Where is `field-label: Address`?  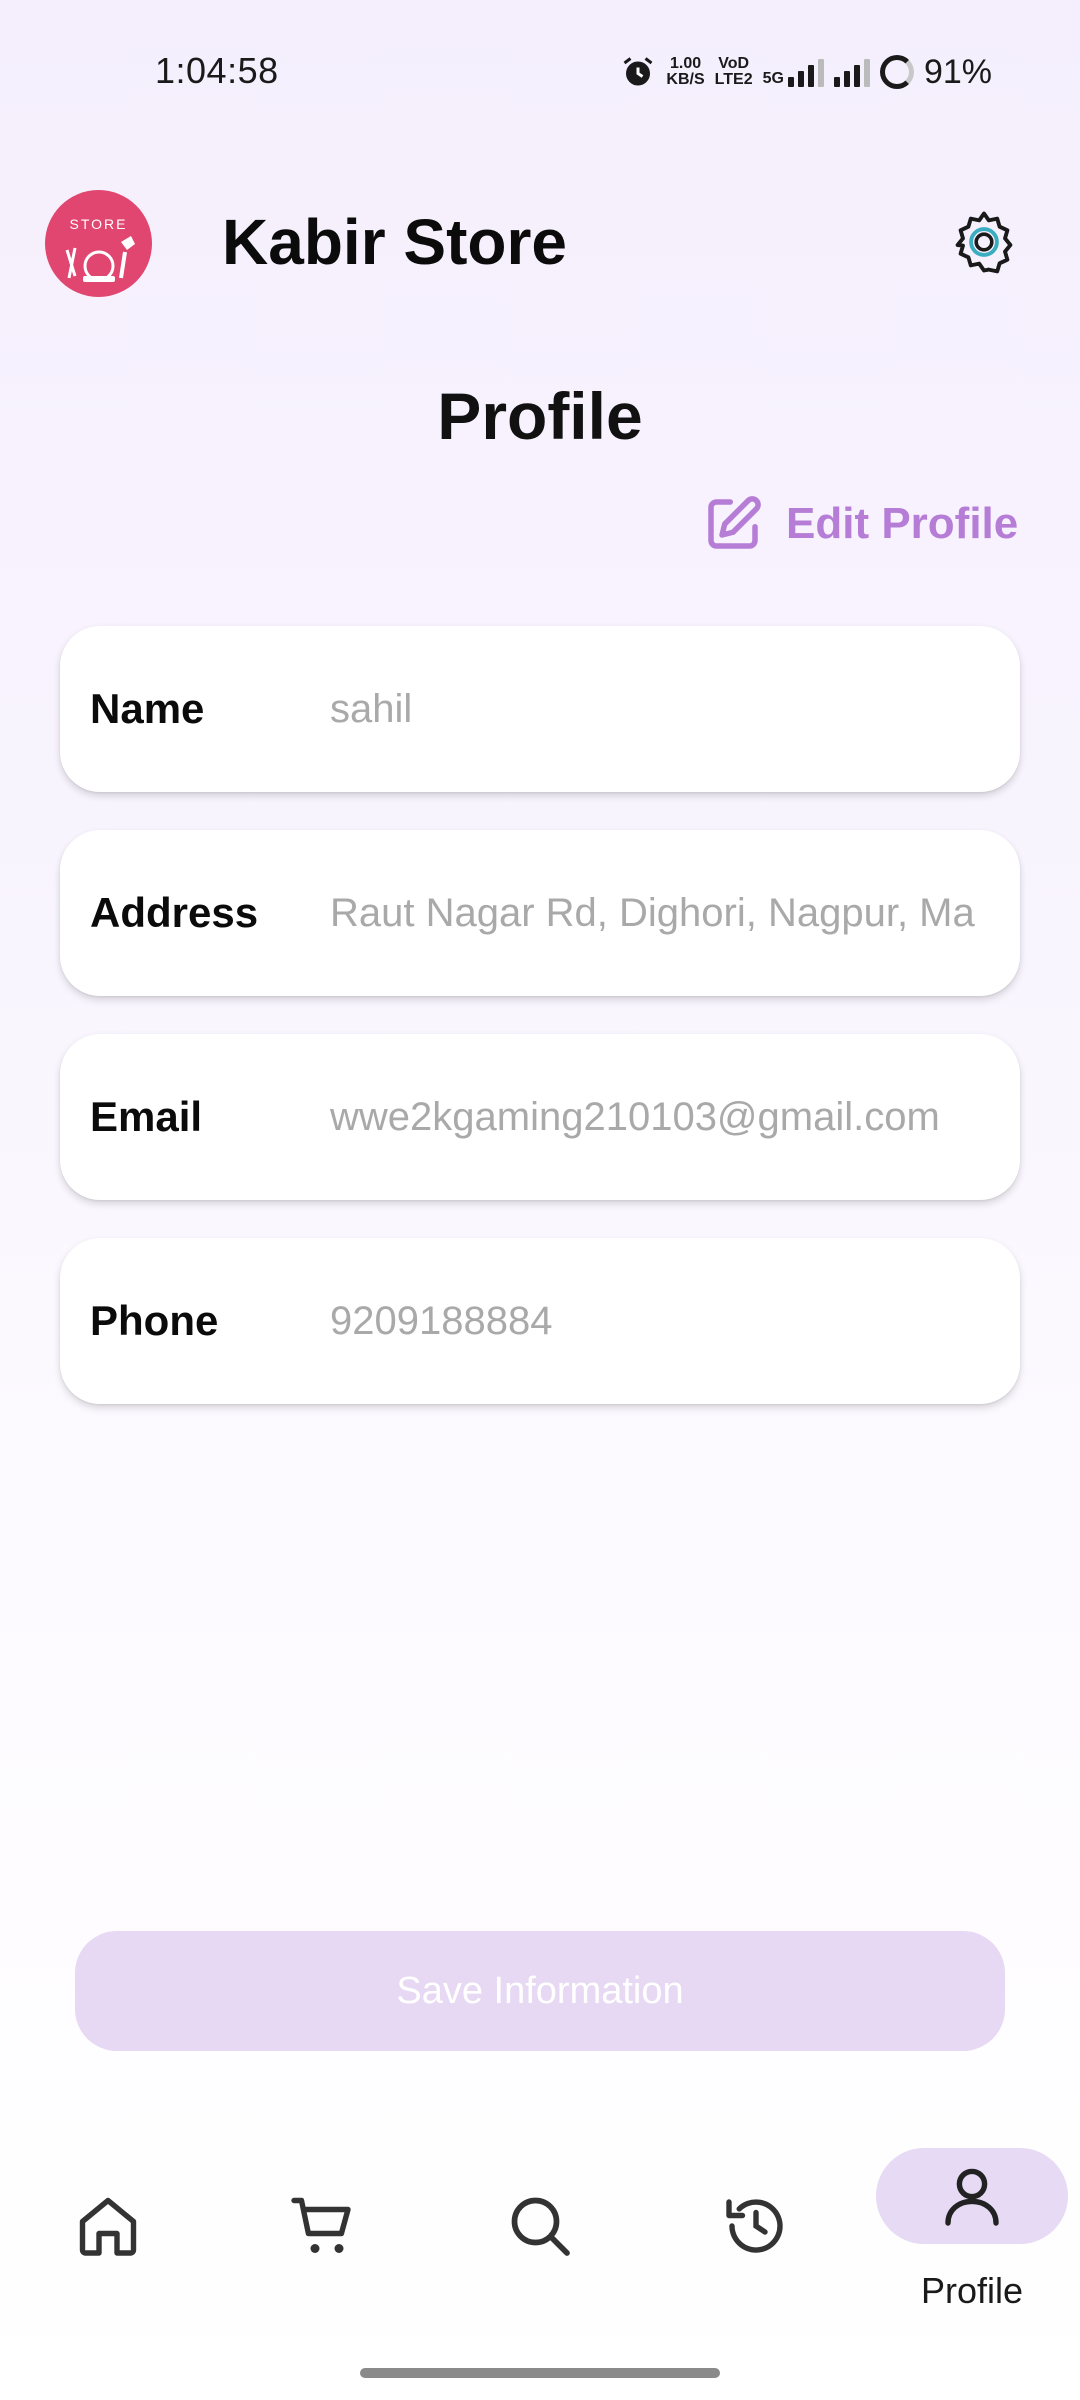 field-label: Address is located at coordinates (174, 912).